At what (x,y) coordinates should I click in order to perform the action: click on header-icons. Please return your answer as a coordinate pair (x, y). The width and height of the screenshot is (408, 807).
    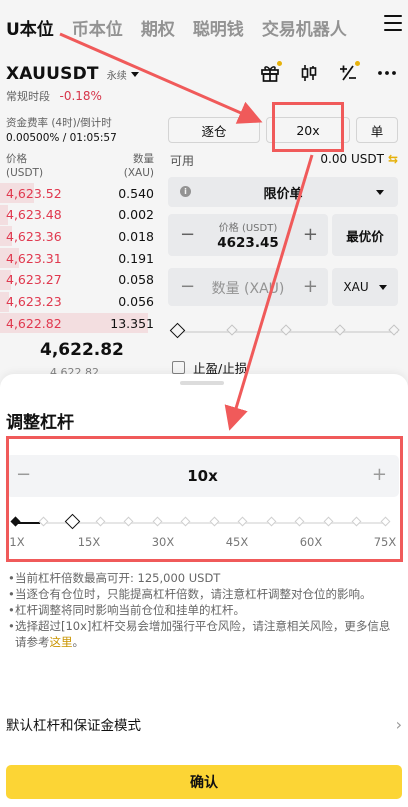
    Looking at the image, I should click on (328, 72).